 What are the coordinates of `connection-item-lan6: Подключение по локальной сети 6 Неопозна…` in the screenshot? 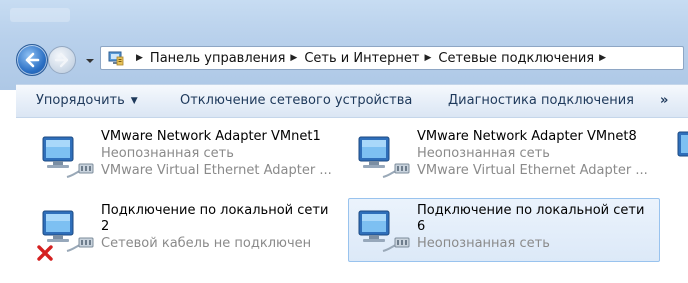 It's located at (504, 230).